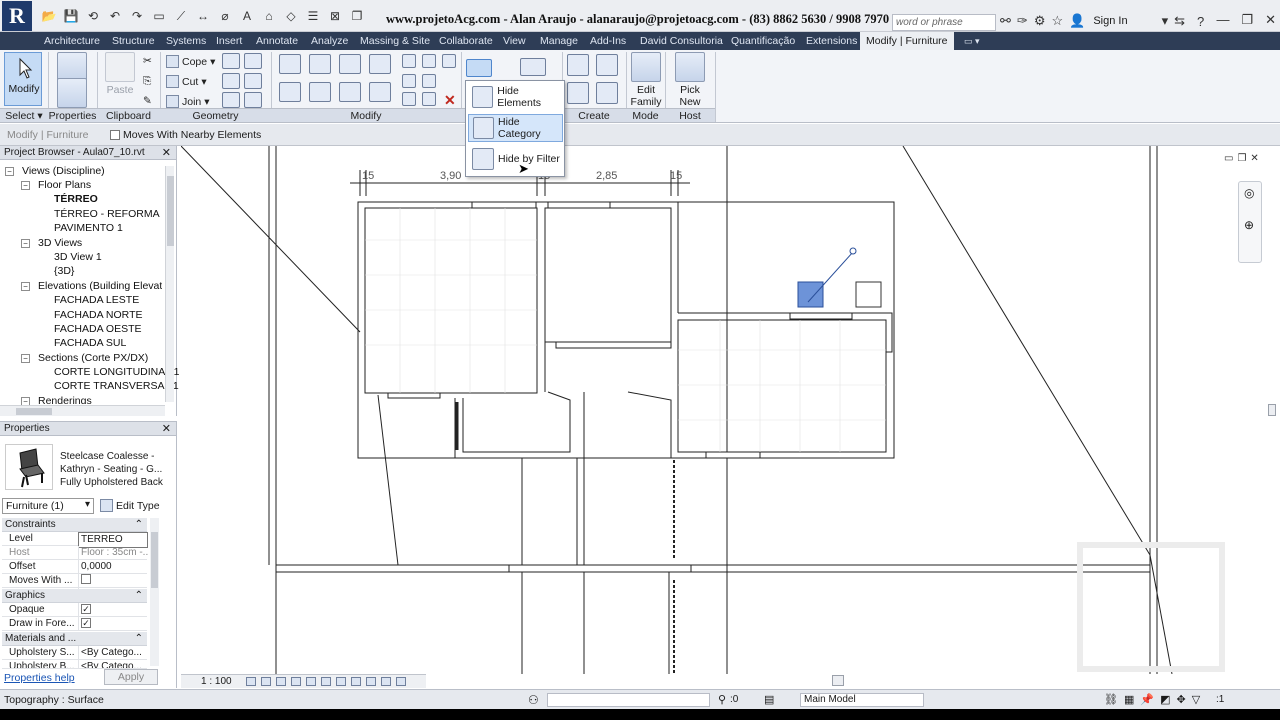 The height and width of the screenshot is (720, 1280). I want to click on scale-icon, so click(429, 81).